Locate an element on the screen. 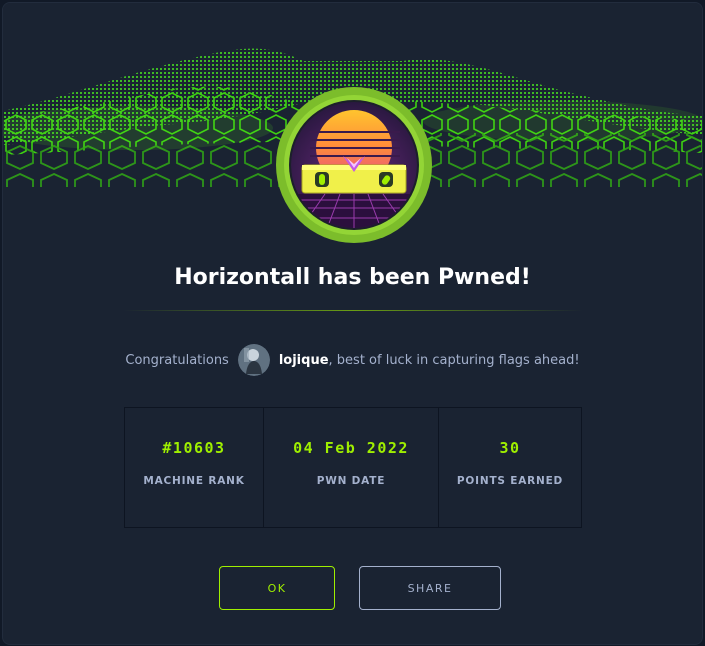 This screenshot has height=646, width=705. machine-rank-label: MACHINE RANK is located at coordinates (194, 481).